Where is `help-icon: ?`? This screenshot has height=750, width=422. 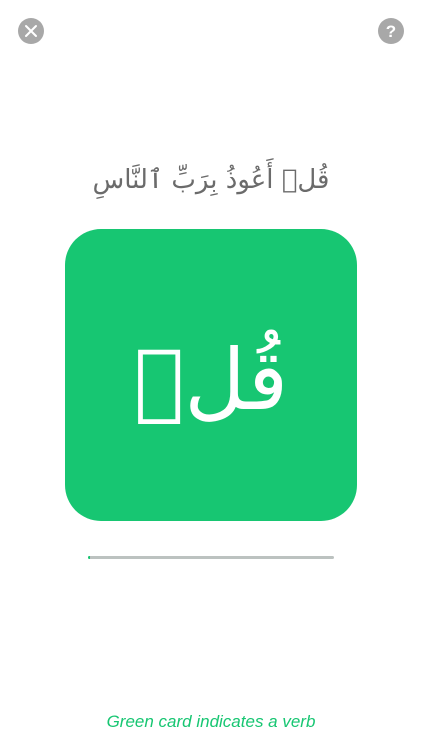
help-icon: ? is located at coordinates (391, 31).